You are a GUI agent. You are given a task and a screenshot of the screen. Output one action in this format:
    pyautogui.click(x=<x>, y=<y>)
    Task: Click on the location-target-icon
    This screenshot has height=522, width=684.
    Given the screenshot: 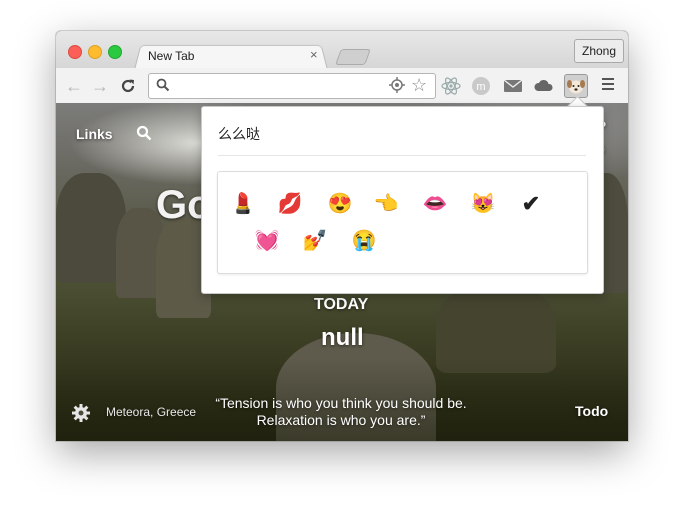 What is the action you would take?
    pyautogui.click(x=397, y=87)
    